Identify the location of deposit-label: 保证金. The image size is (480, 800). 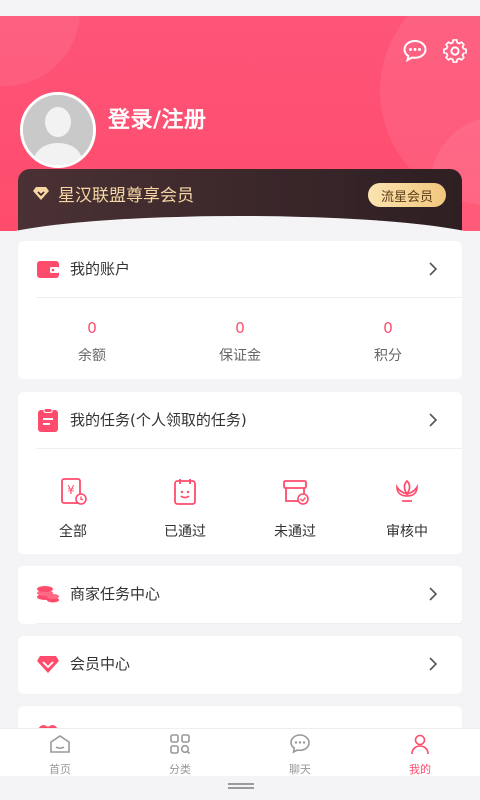
(240, 356).